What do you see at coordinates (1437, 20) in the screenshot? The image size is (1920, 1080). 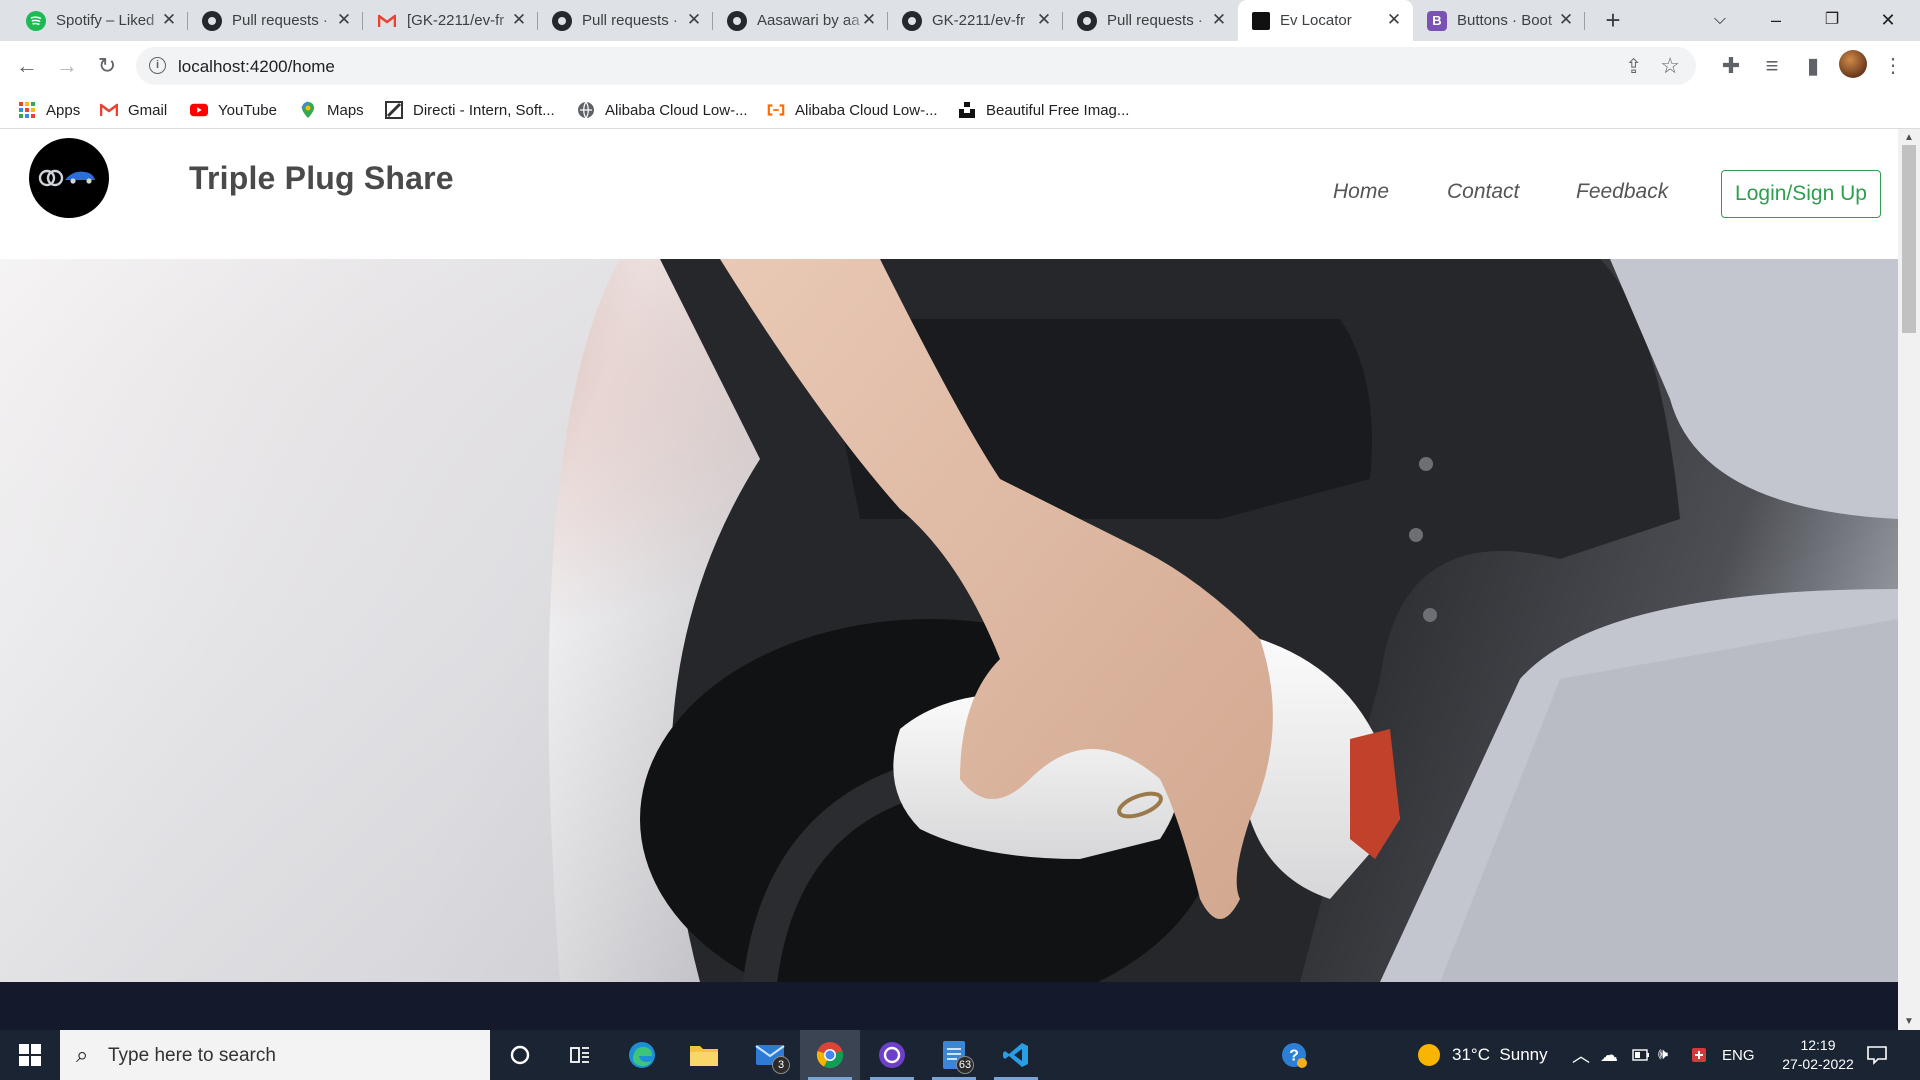 I see `bootstrap-icon: B` at bounding box center [1437, 20].